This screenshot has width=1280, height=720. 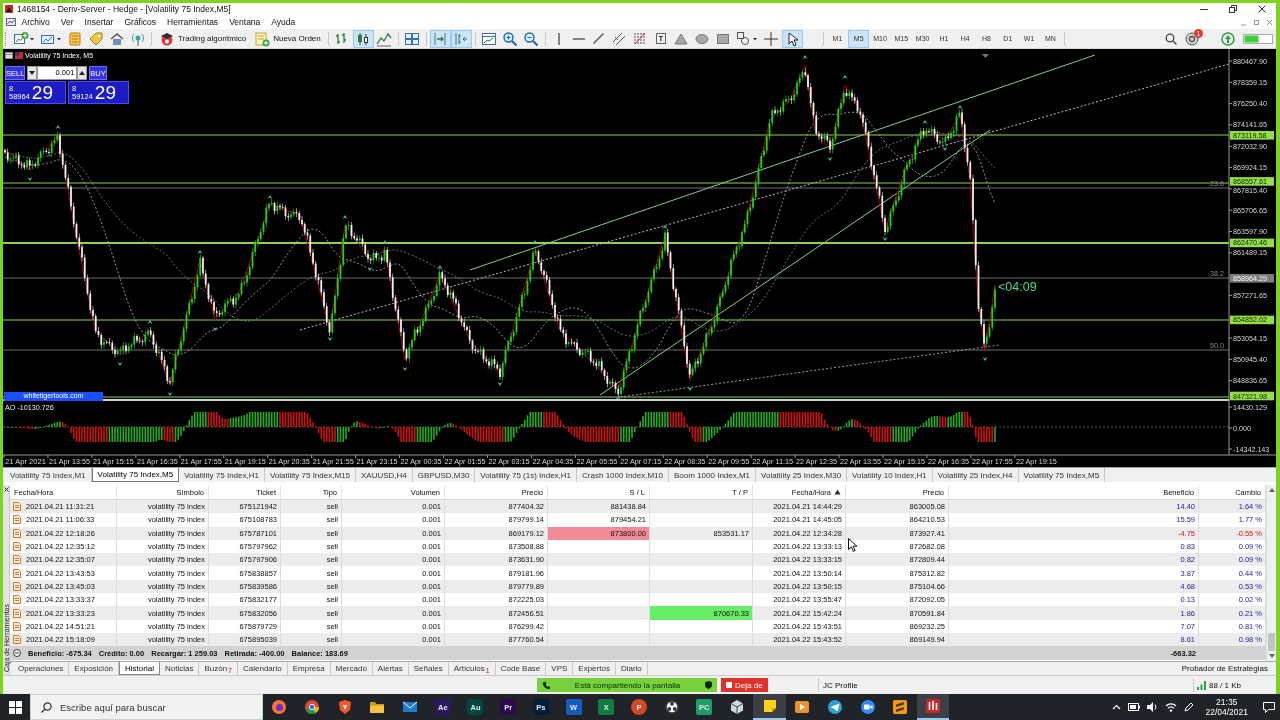 What do you see at coordinates (729, 685) in the screenshot?
I see `stop-icon` at bounding box center [729, 685].